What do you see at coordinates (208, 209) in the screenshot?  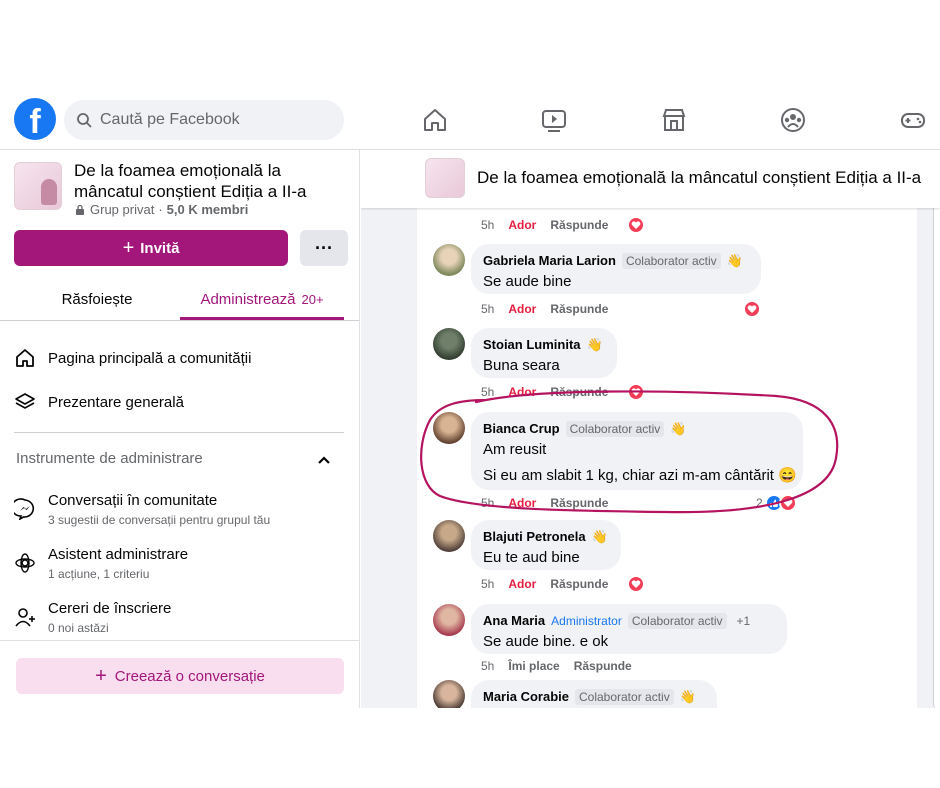 I see `group-members: 5,0 K membri` at bounding box center [208, 209].